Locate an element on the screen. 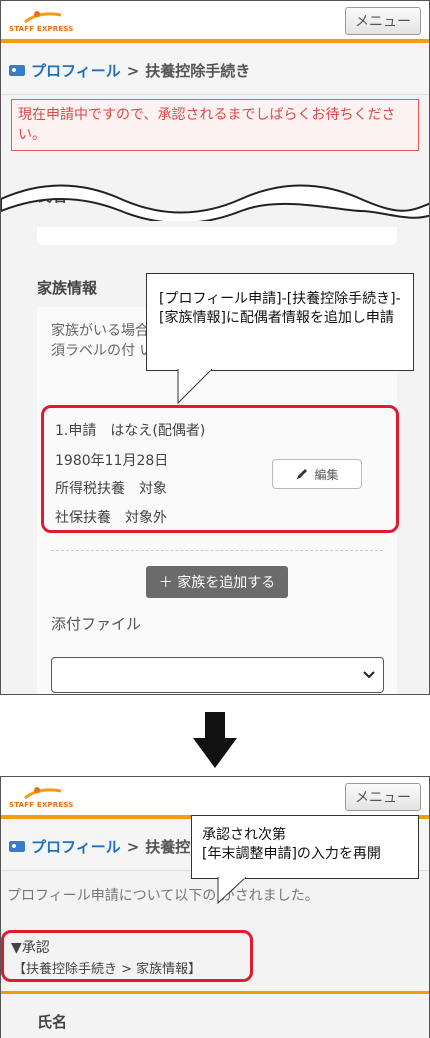 The width and height of the screenshot is (430, 1038). down-arrow-icon is located at coordinates (215, 740).